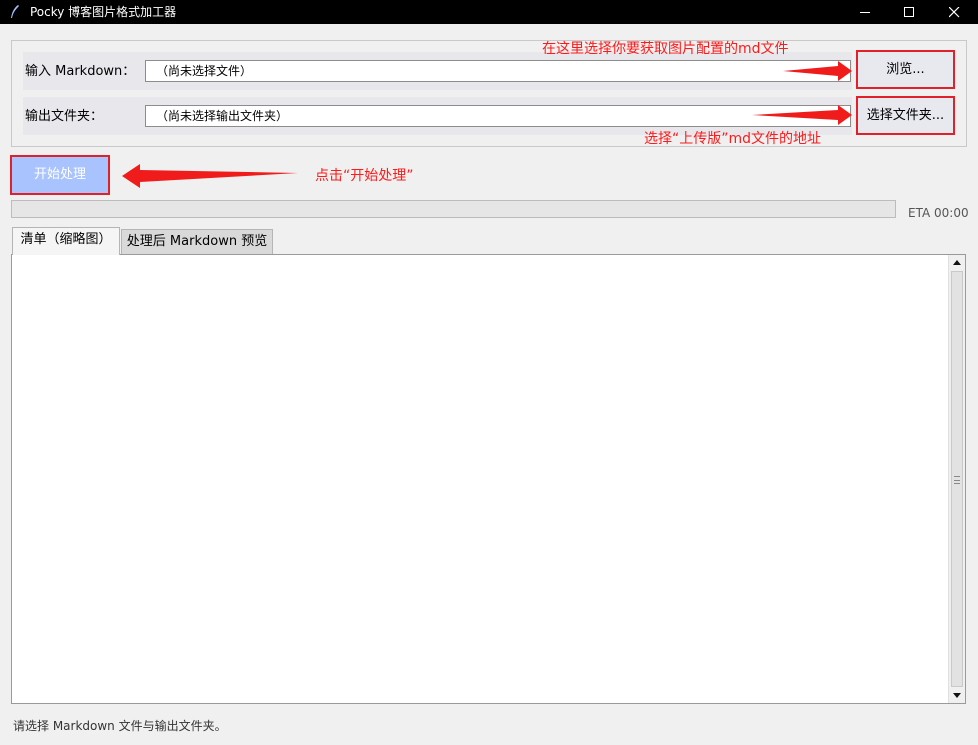 The height and width of the screenshot is (745, 978). I want to click on status-text: 请选择 Markdown 文件与输出文件夹。, so click(120, 726).